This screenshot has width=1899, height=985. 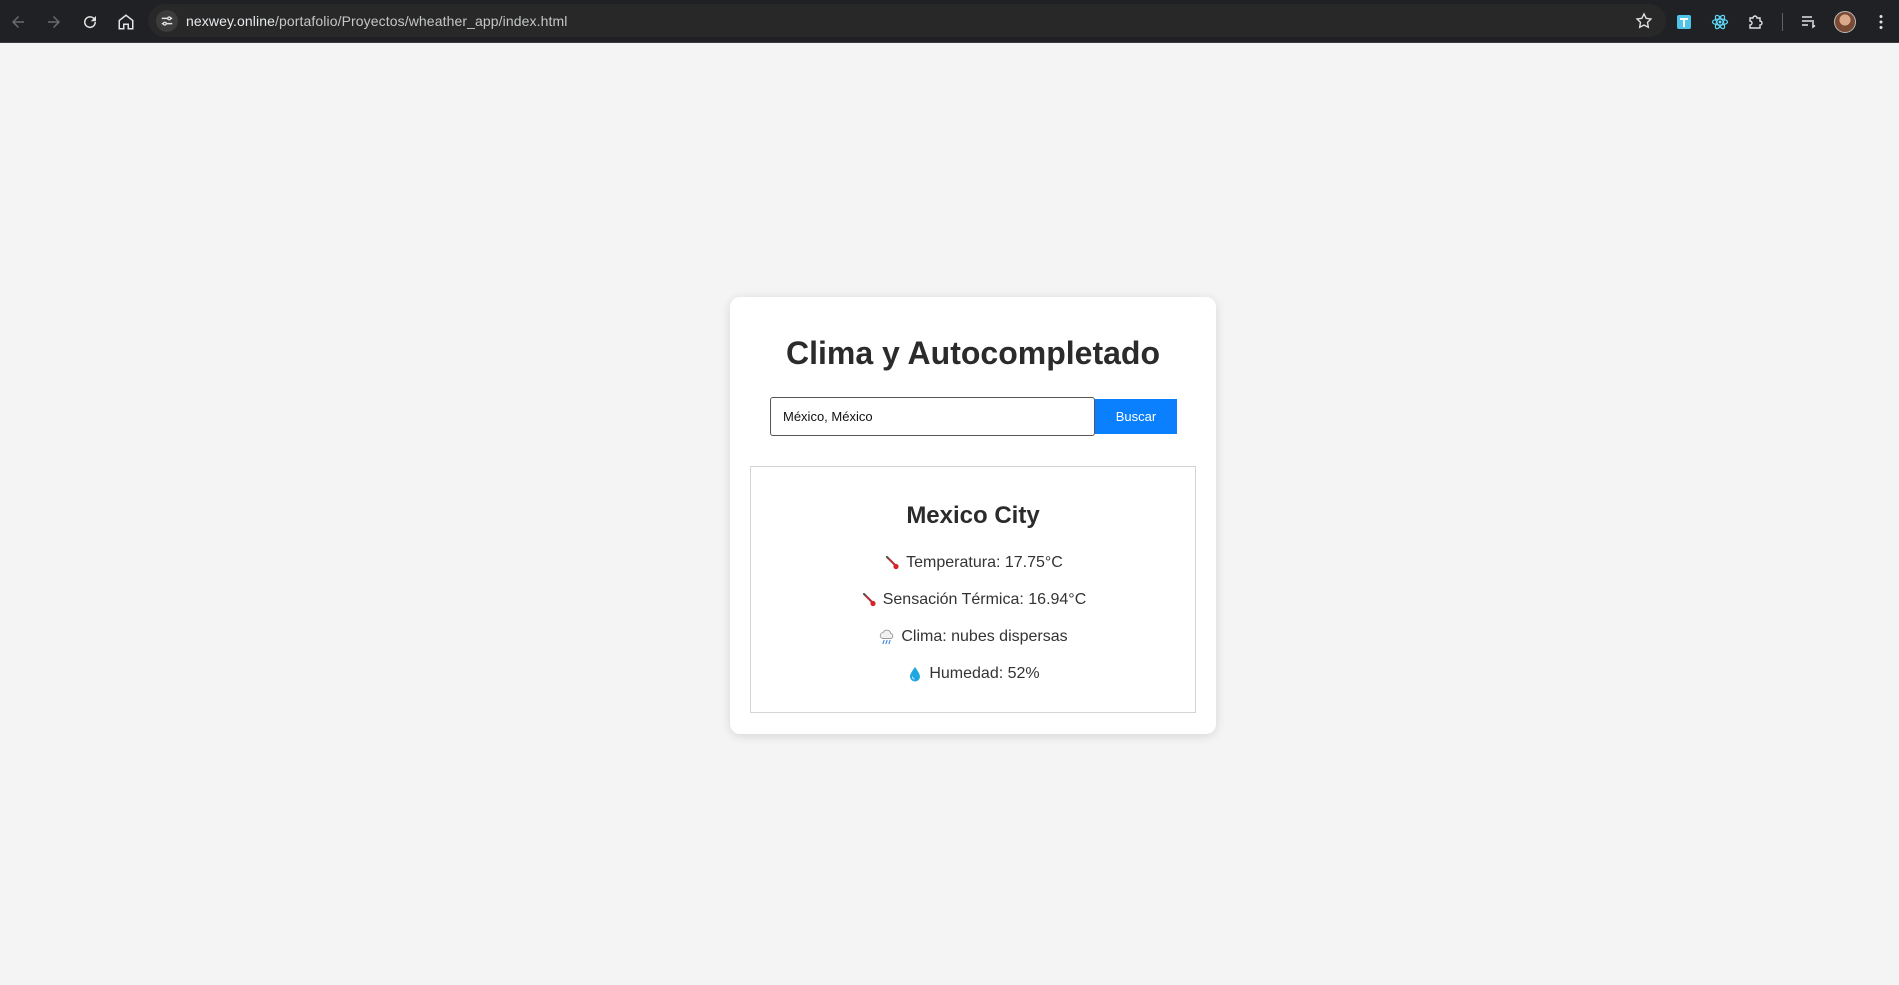 What do you see at coordinates (887, 637) in the screenshot?
I see `cloud-rain-icon` at bounding box center [887, 637].